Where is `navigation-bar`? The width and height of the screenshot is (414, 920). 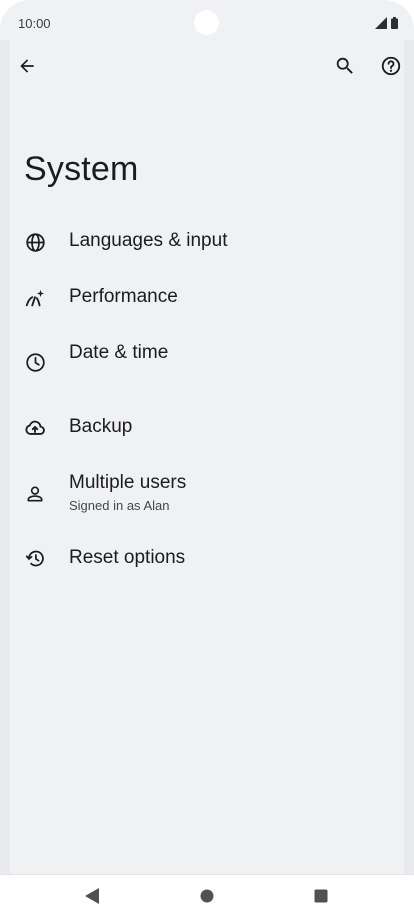 navigation-bar is located at coordinates (207, 897).